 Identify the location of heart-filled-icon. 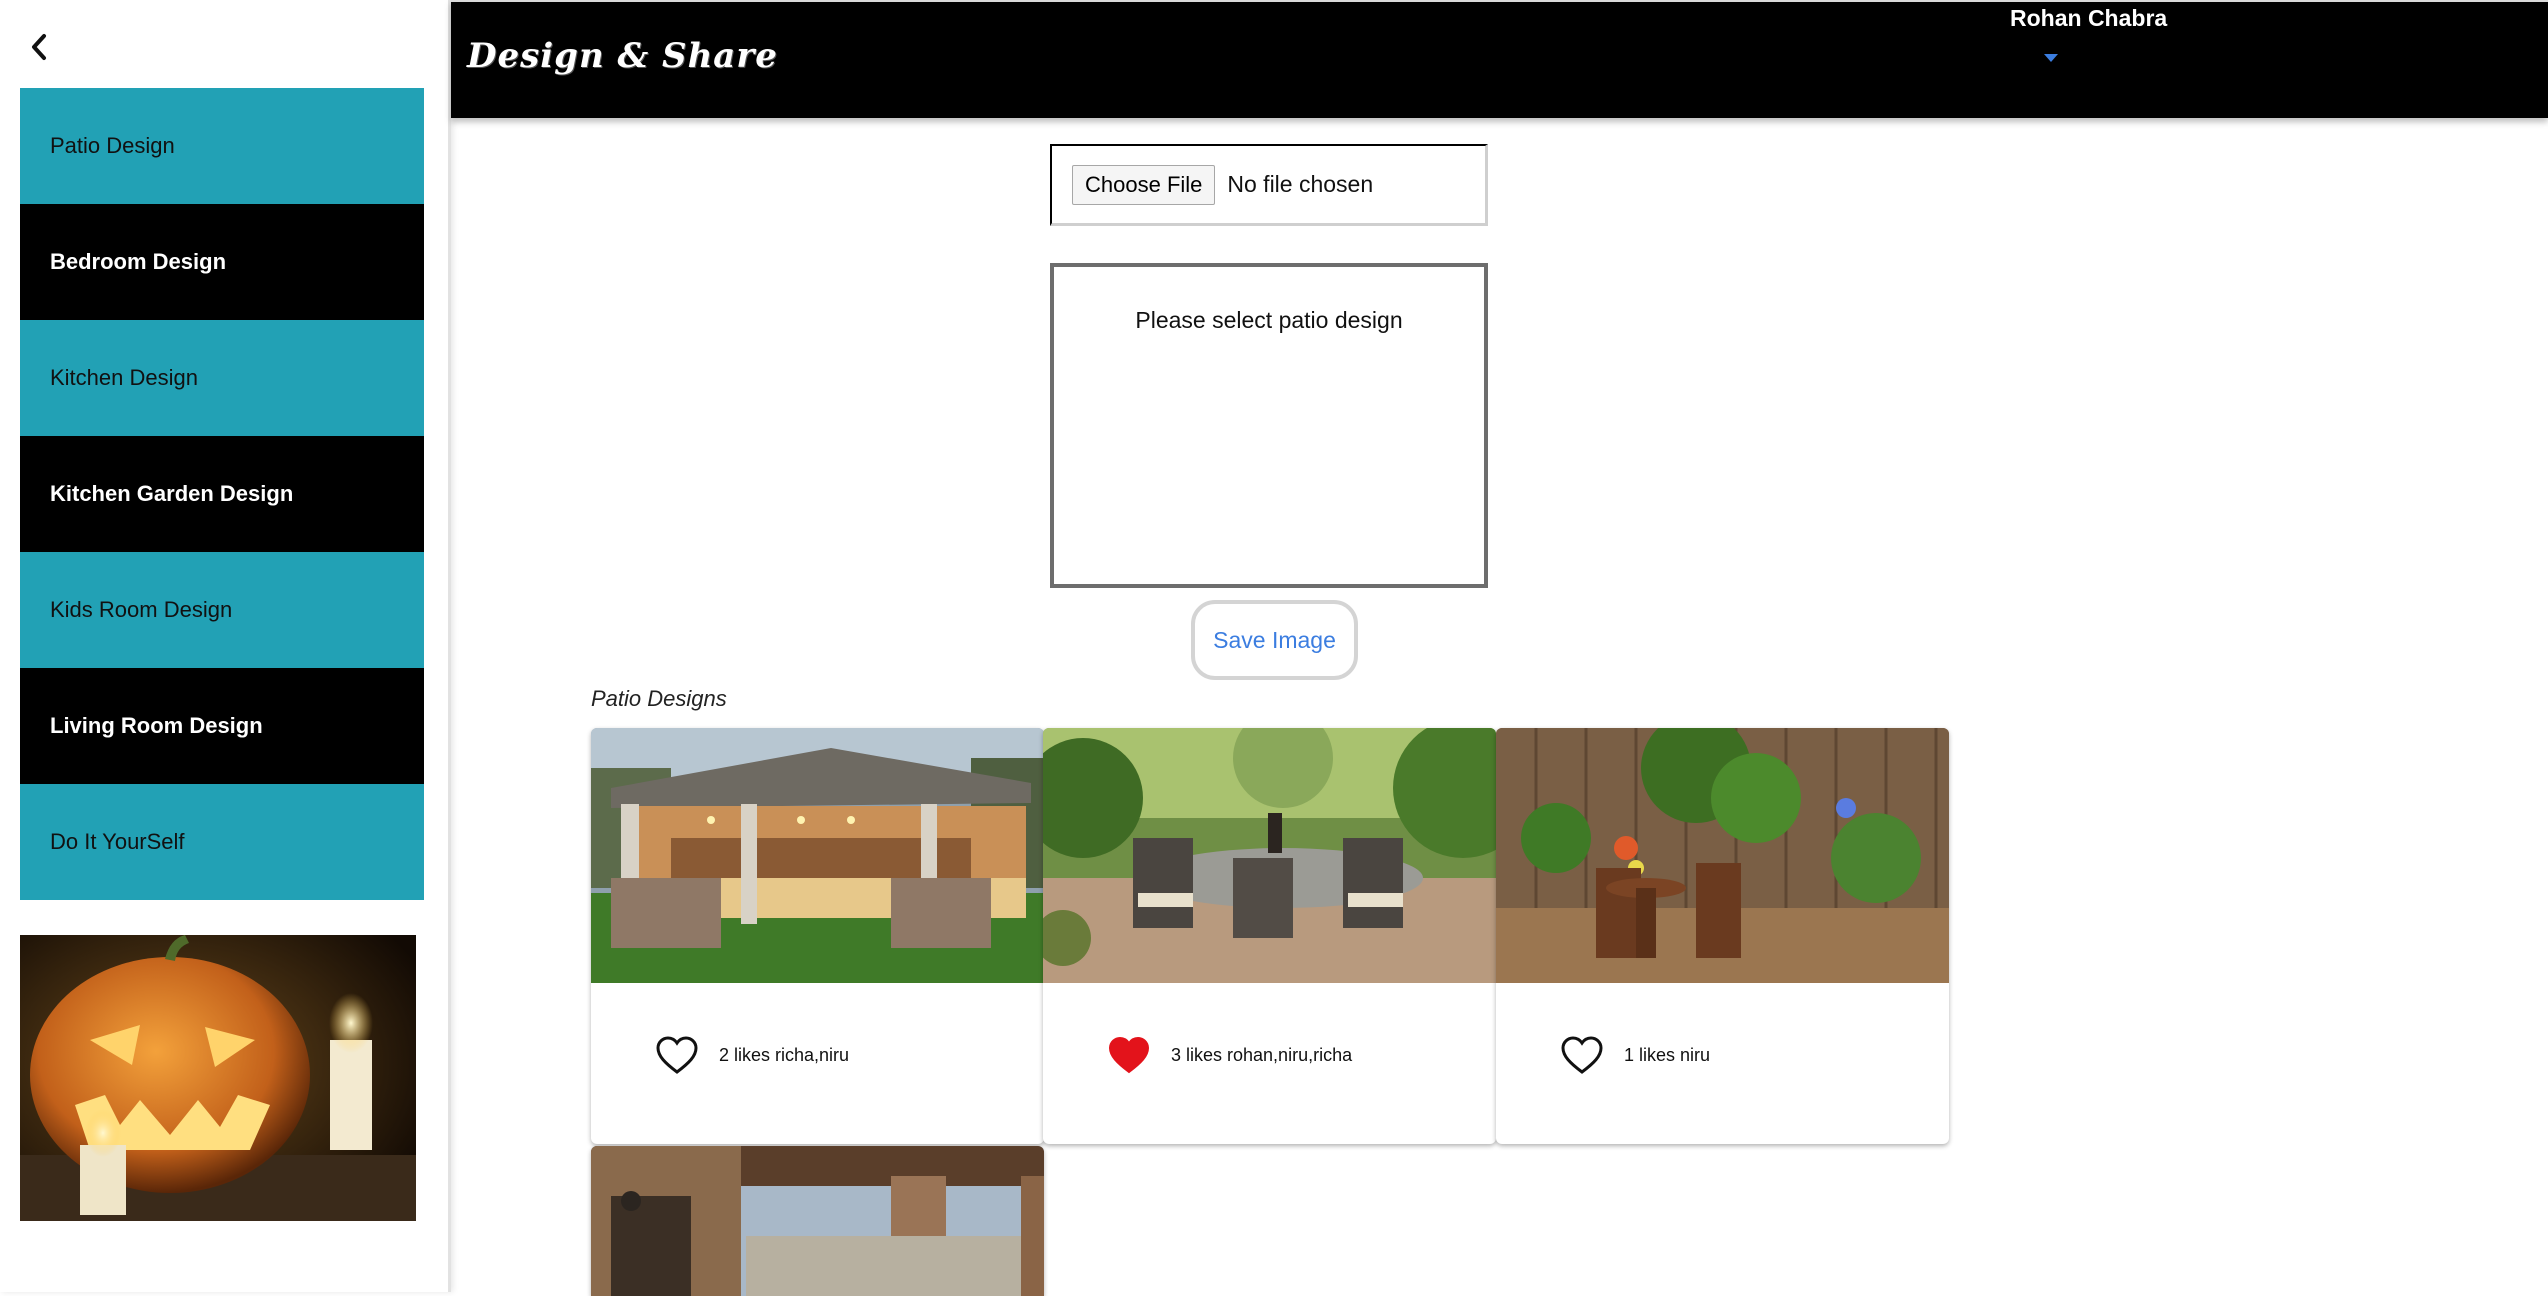
(1129, 1055).